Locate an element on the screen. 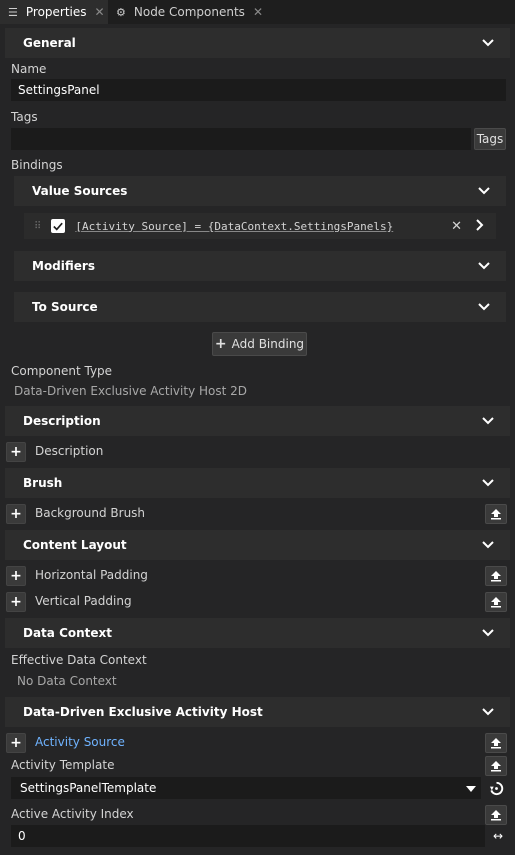  activity-source-link: Activity Source is located at coordinates (80, 742).